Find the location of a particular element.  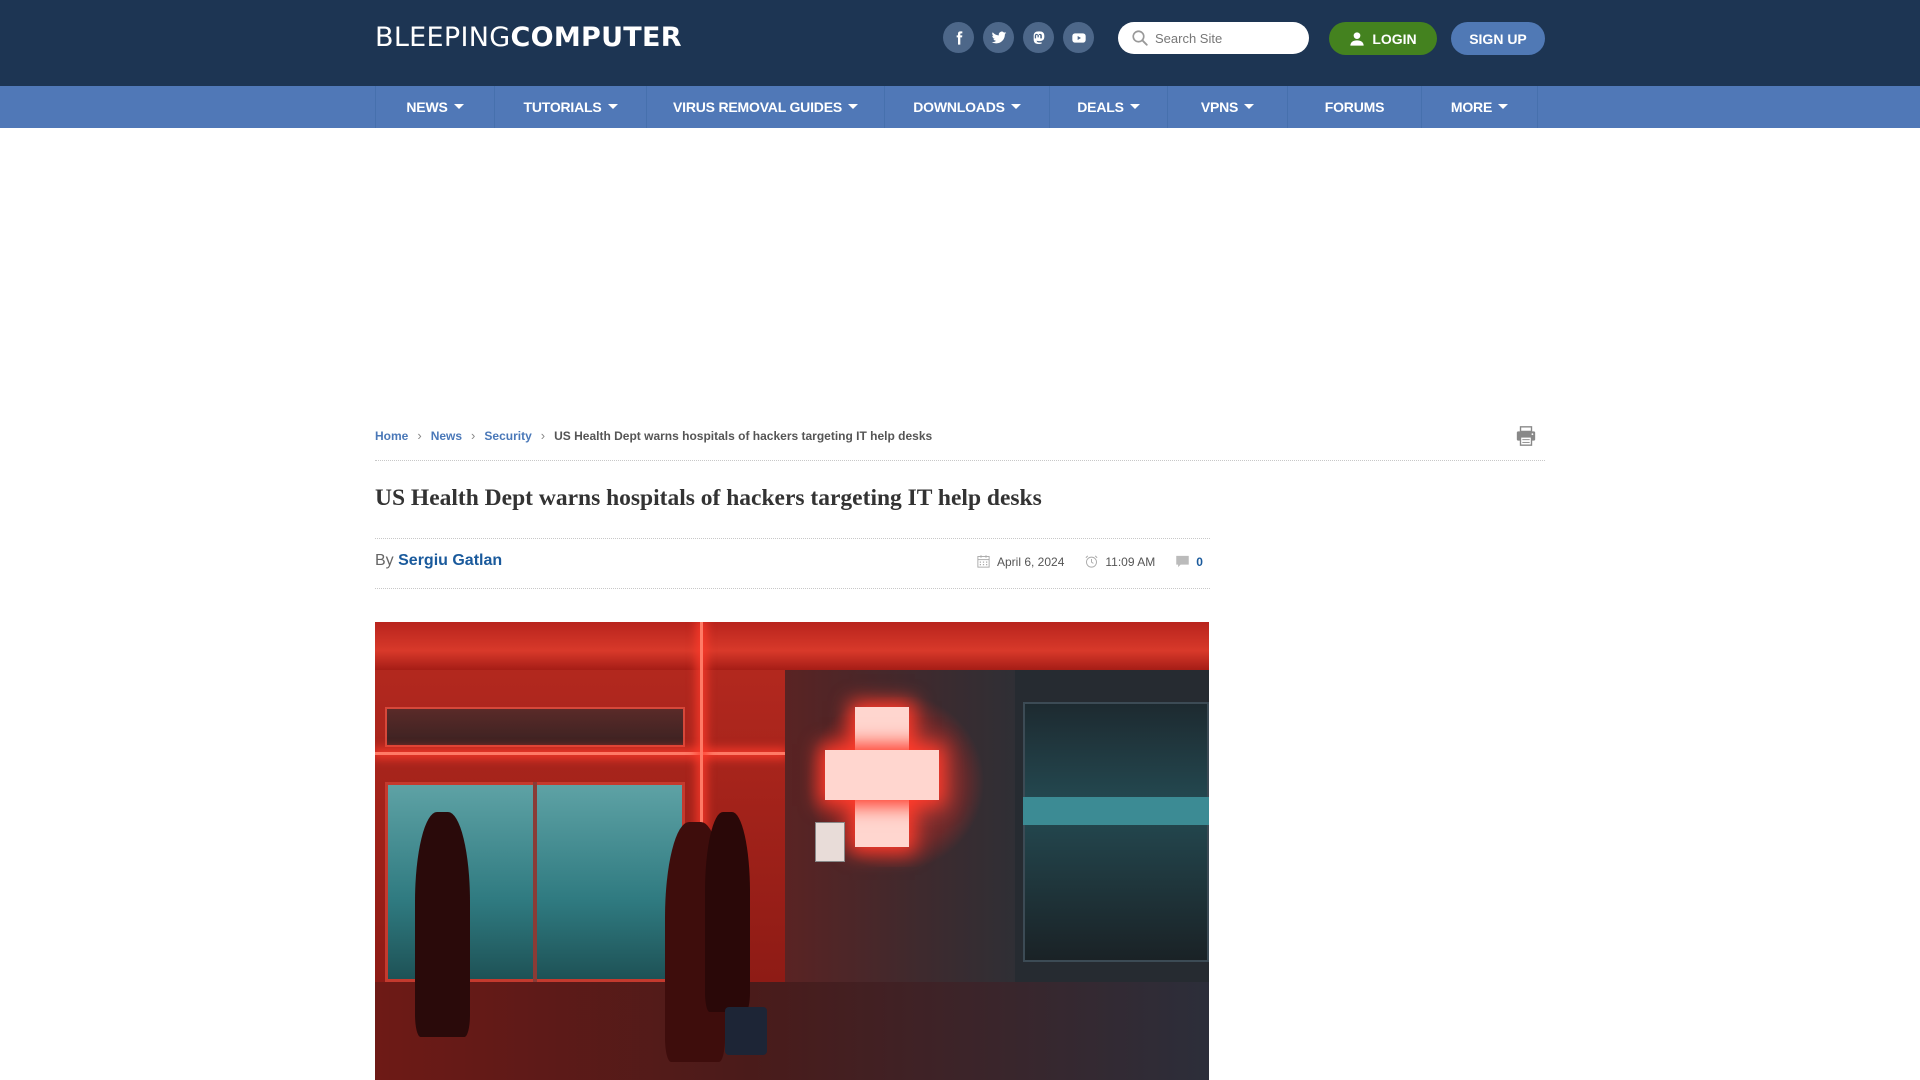

signup-label: SIGN UP is located at coordinates (1498, 38).